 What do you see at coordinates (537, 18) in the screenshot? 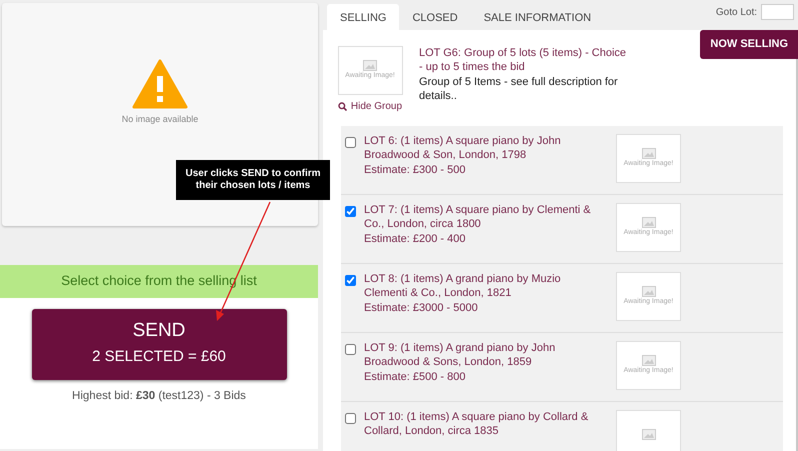
I see `tab: SALE INFORMATION` at bounding box center [537, 18].